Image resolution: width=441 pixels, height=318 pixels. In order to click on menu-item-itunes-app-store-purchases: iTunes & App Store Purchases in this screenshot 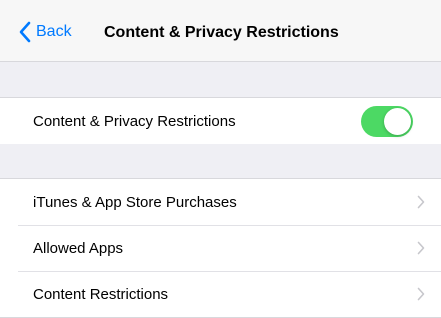, I will do `click(220, 202)`.